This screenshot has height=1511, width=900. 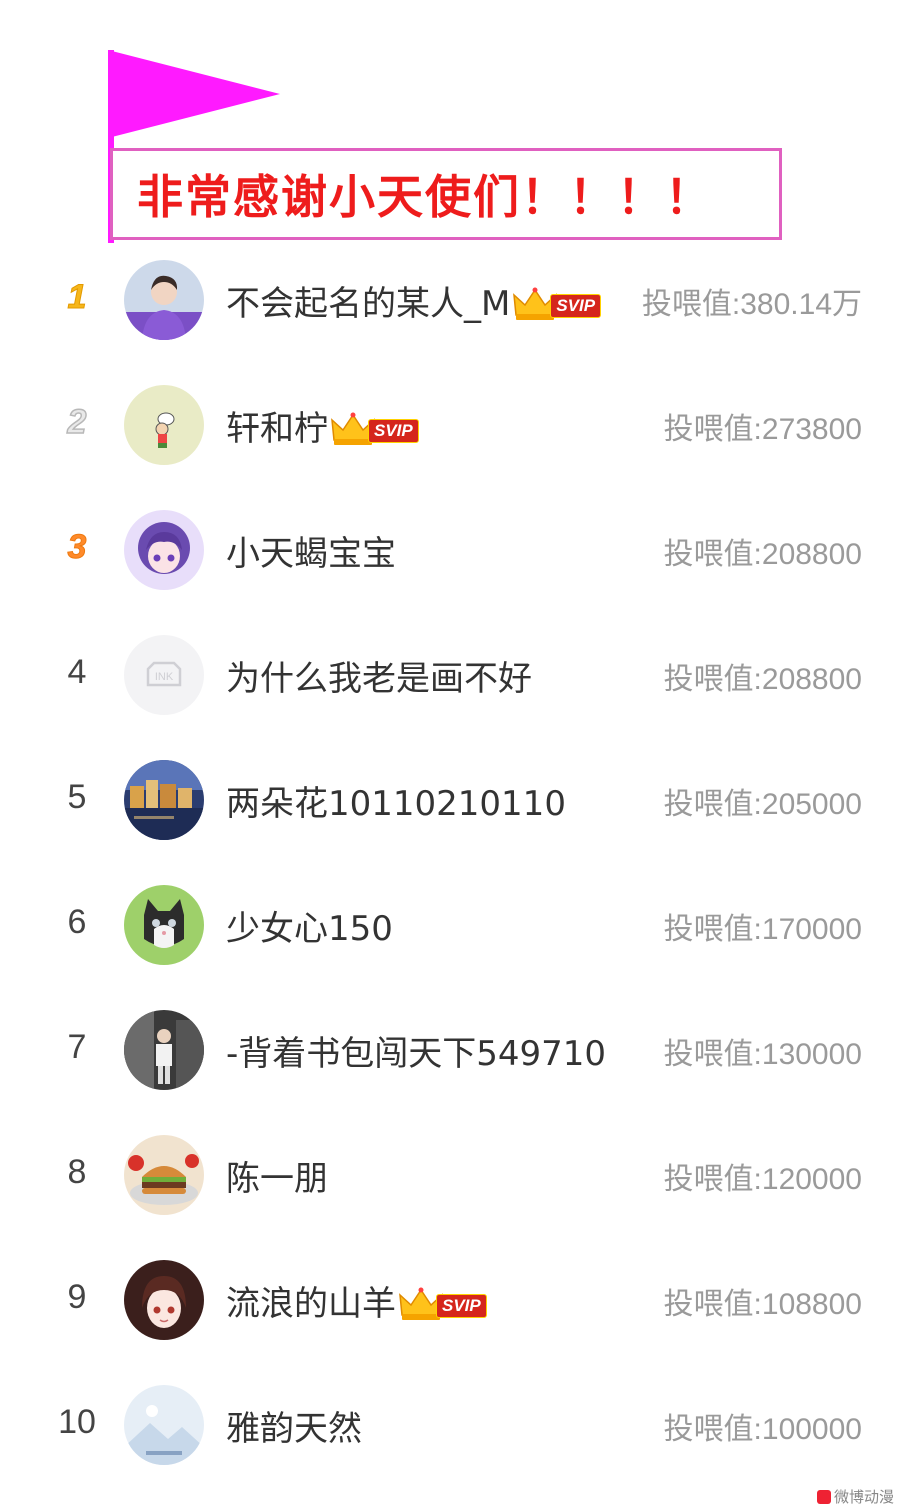 What do you see at coordinates (762, 429) in the screenshot?
I see `feed-score: 投喂值:273800` at bounding box center [762, 429].